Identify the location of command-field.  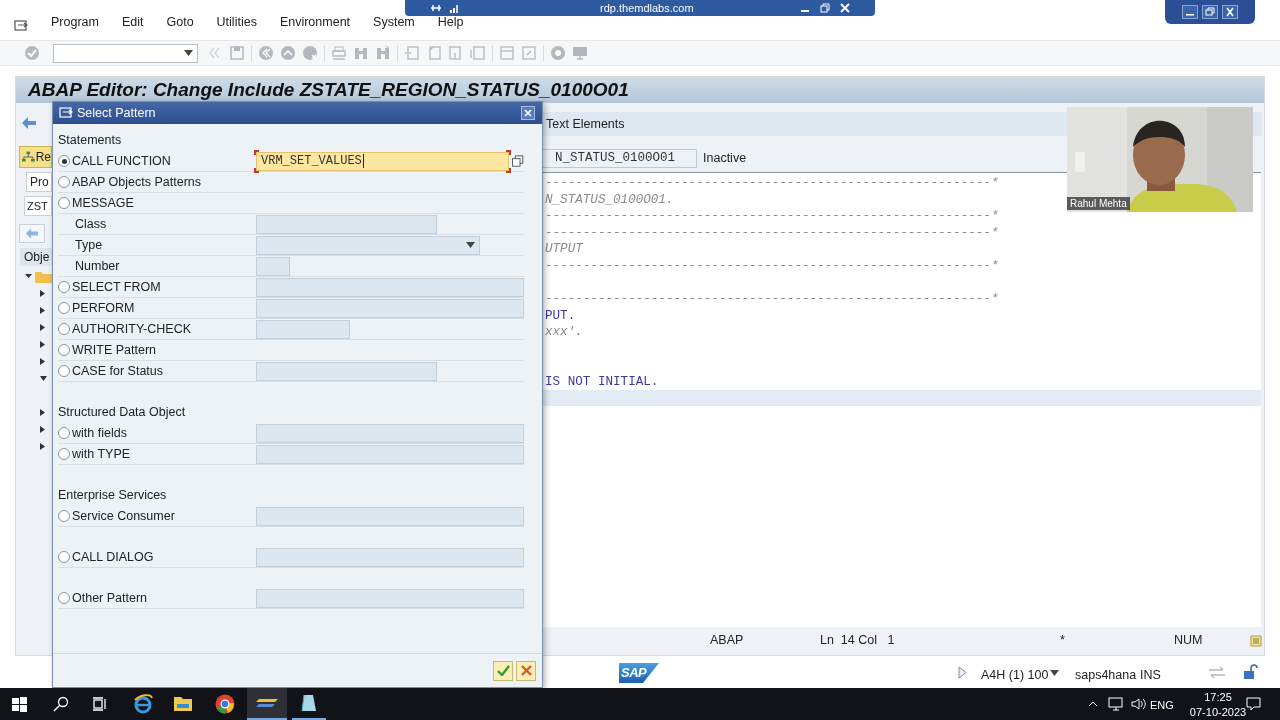
(125, 53).